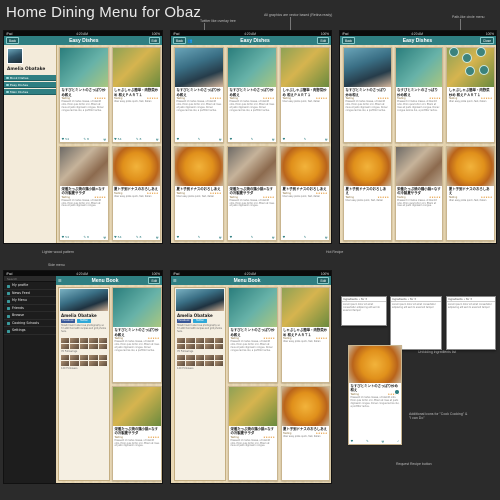  Describe the element at coordinates (486, 40) in the screenshot. I see `close-button: Close` at that location.